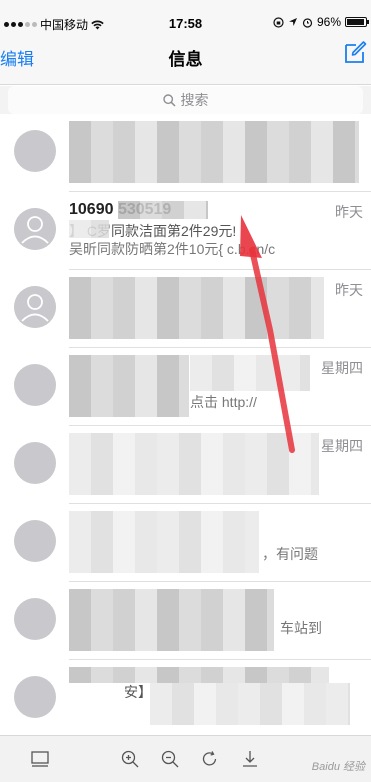 This screenshot has height=782, width=371. I want to click on list-item: ，有问题, so click(185, 543).